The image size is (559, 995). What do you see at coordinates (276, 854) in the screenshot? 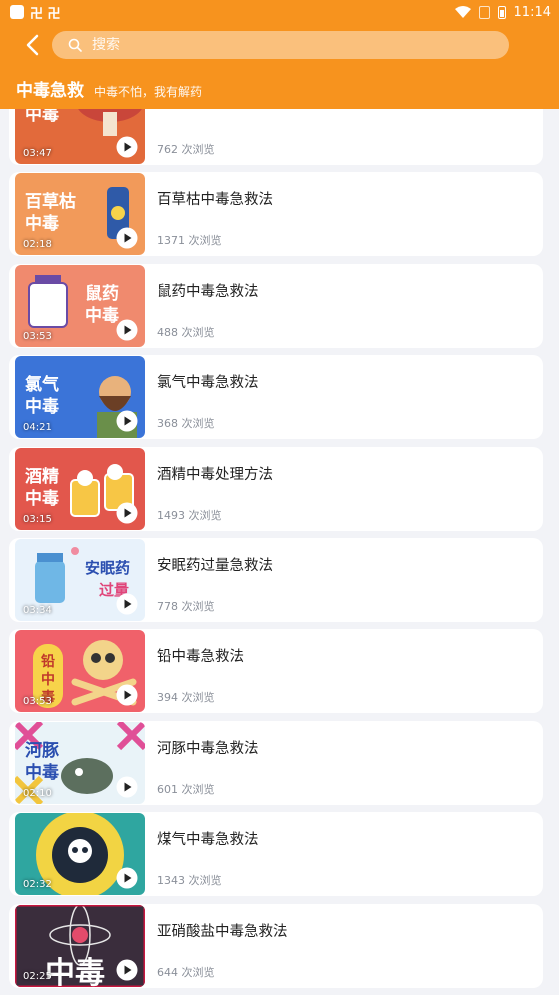
I see `video-card: 02:32 煤气中毒急救法 1343 次浏览` at bounding box center [276, 854].